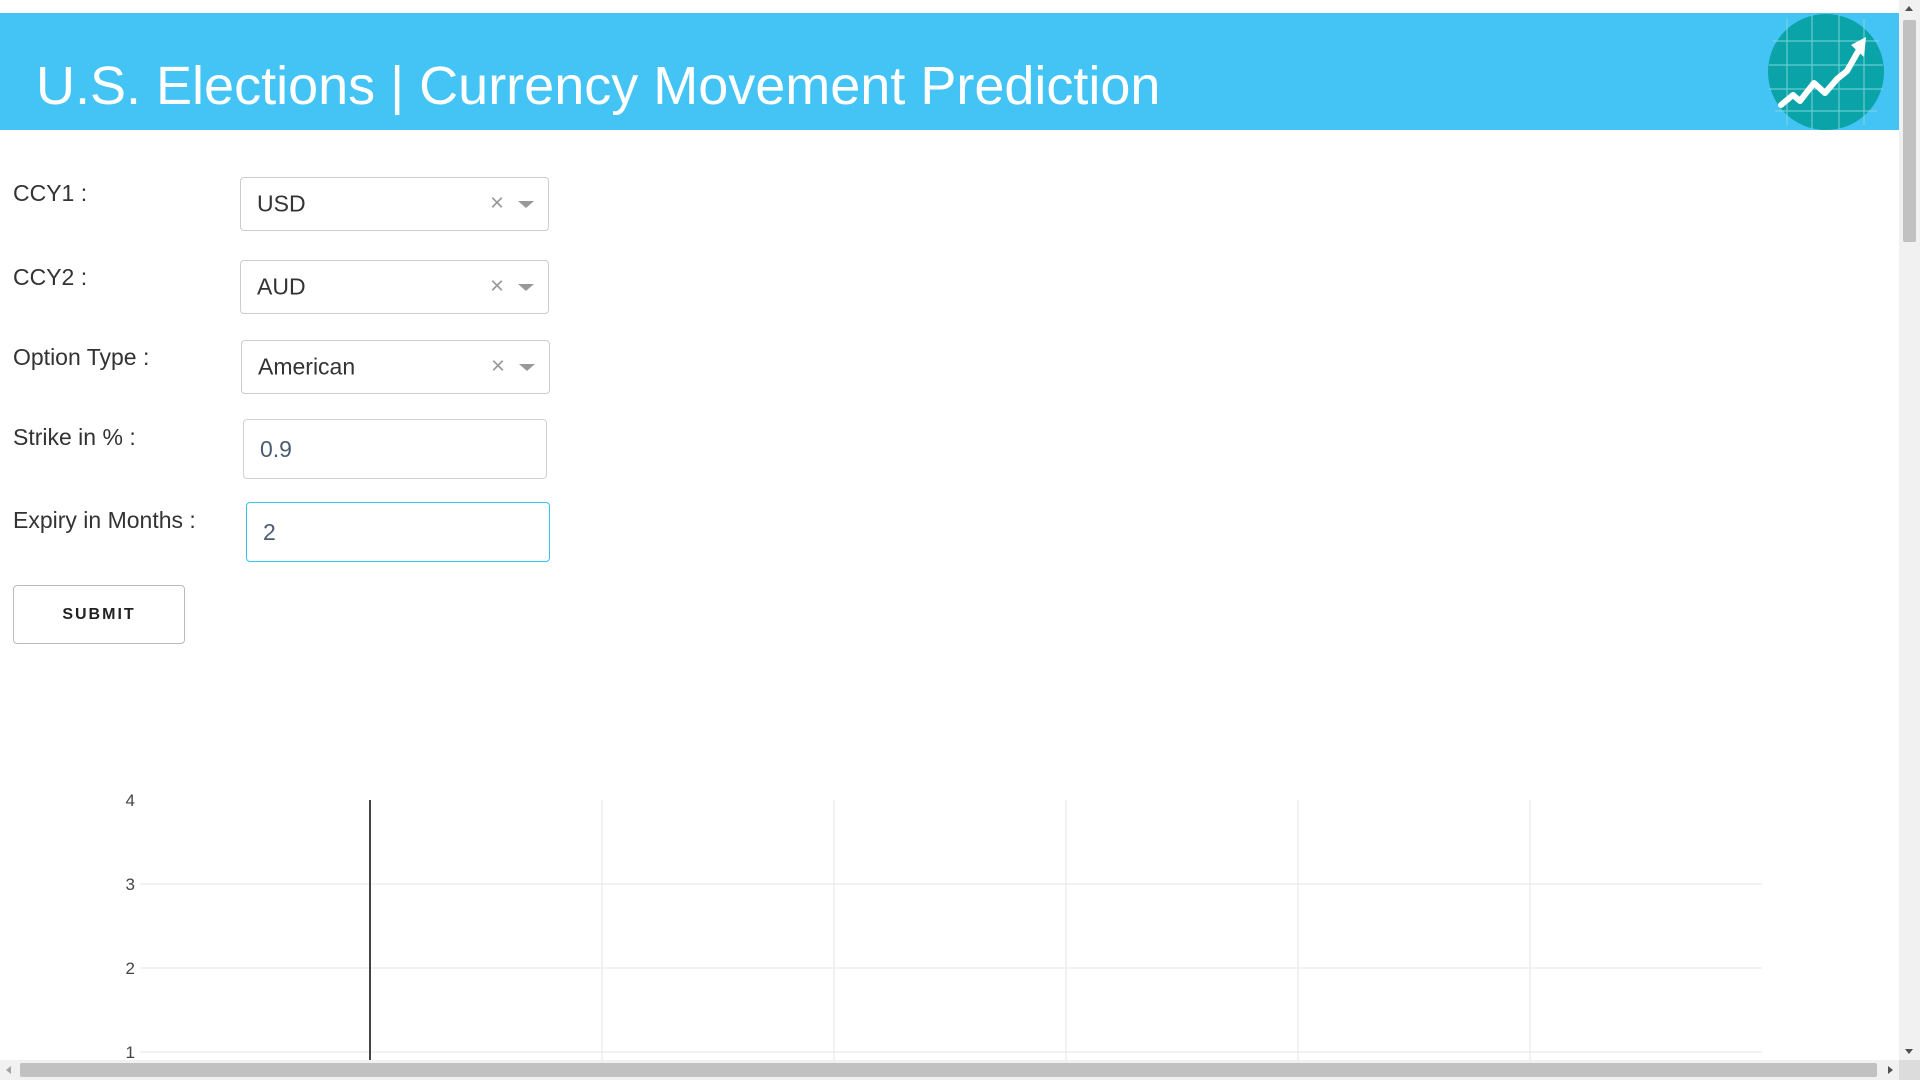  I want to click on vertical-scrollbar, so click(1909, 530).